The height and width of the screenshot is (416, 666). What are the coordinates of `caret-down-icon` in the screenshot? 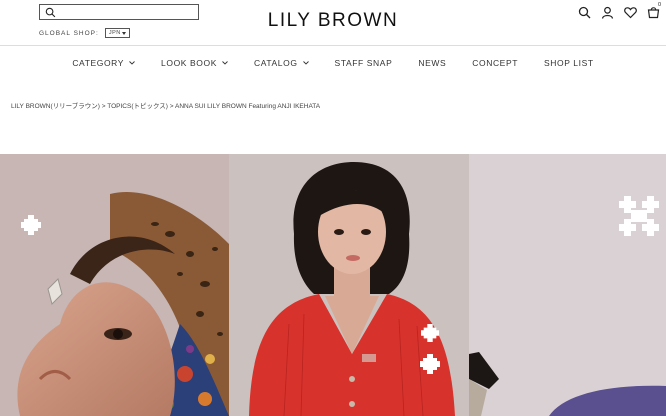 It's located at (123, 33).